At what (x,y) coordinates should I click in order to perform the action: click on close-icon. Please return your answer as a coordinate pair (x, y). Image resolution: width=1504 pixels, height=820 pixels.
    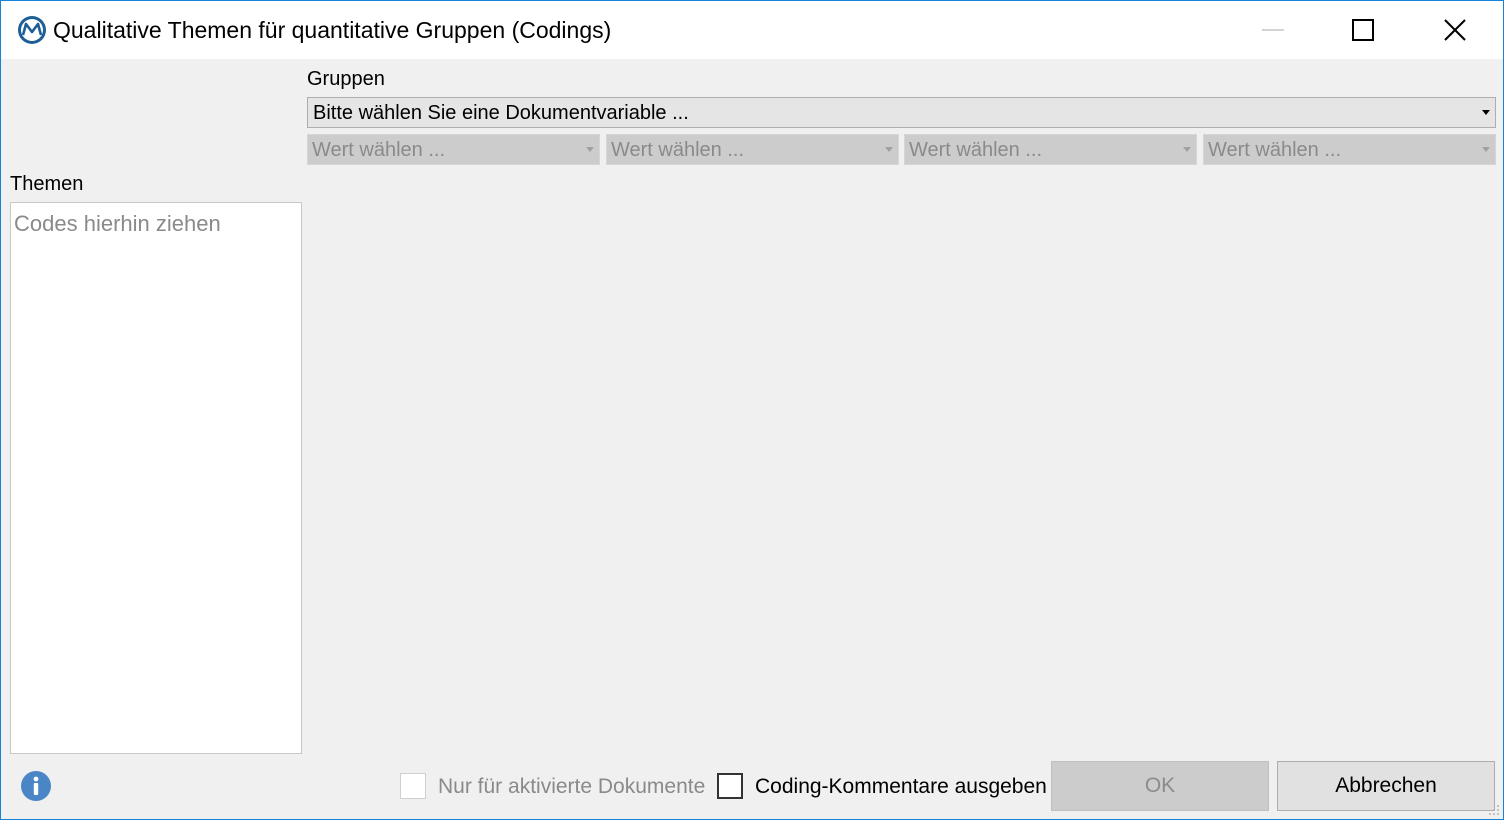
    Looking at the image, I should click on (1455, 30).